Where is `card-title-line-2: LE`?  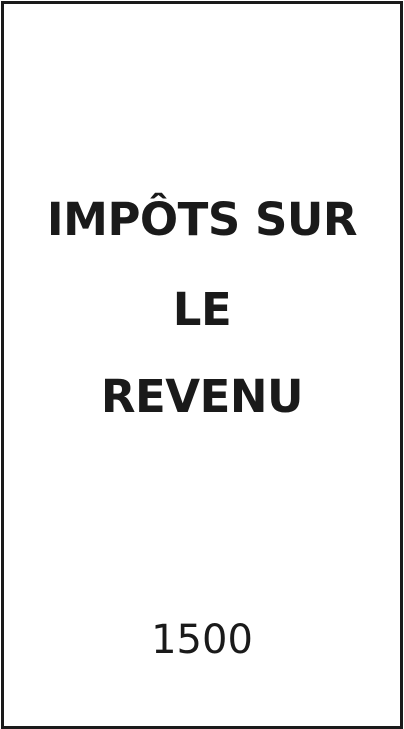 card-title-line-2: LE is located at coordinates (202, 309).